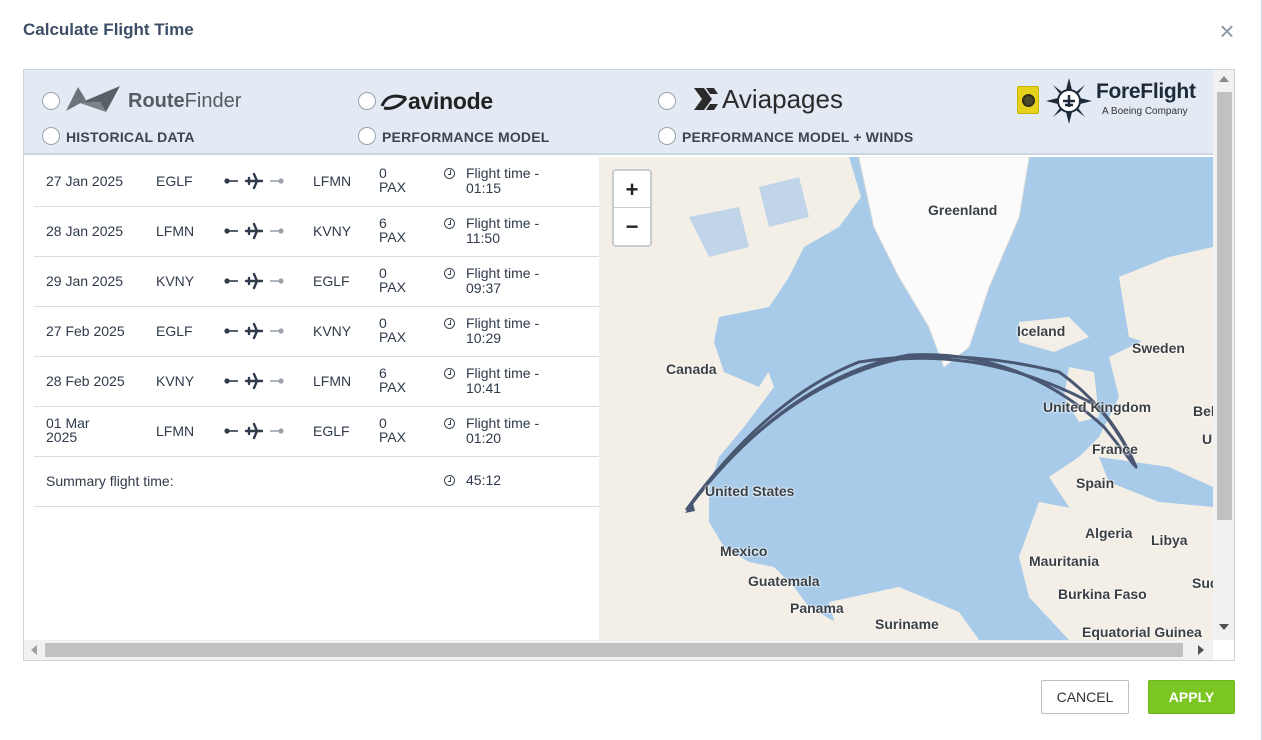 This screenshot has height=740, width=1262. I want to click on flight-date: 01 Mar 2025, so click(68, 430).